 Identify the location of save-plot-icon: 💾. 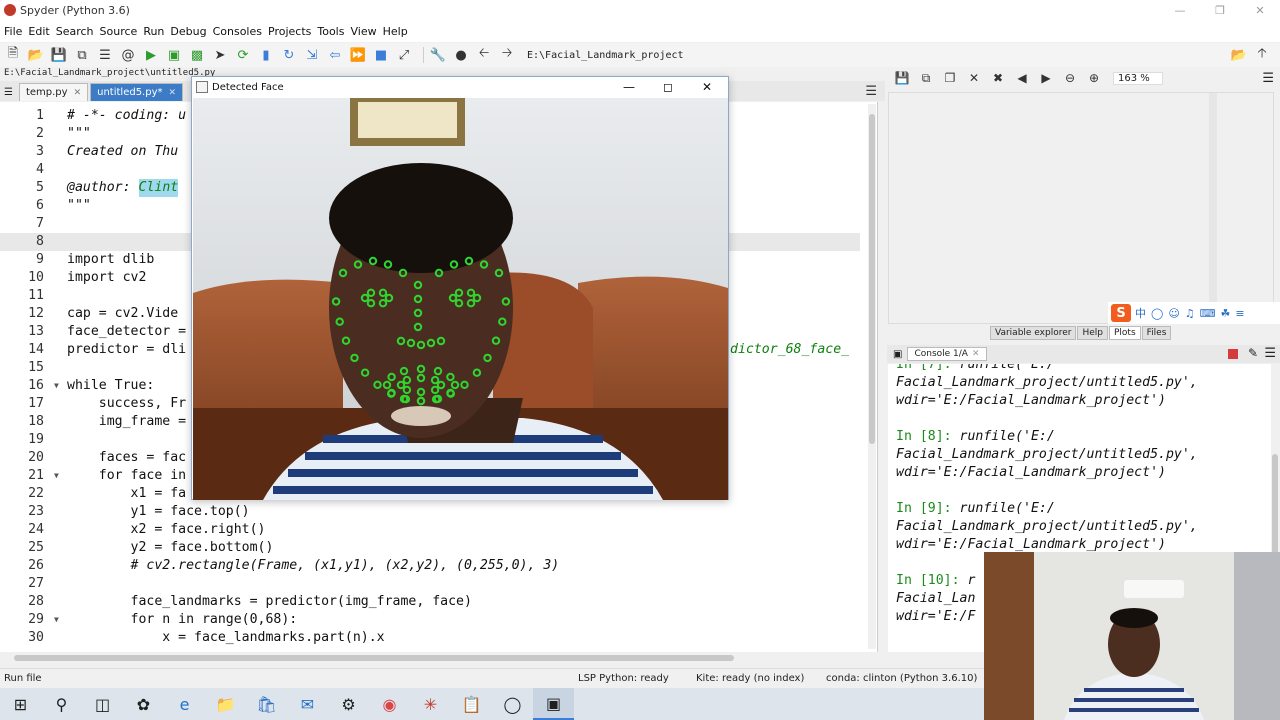
(902, 78).